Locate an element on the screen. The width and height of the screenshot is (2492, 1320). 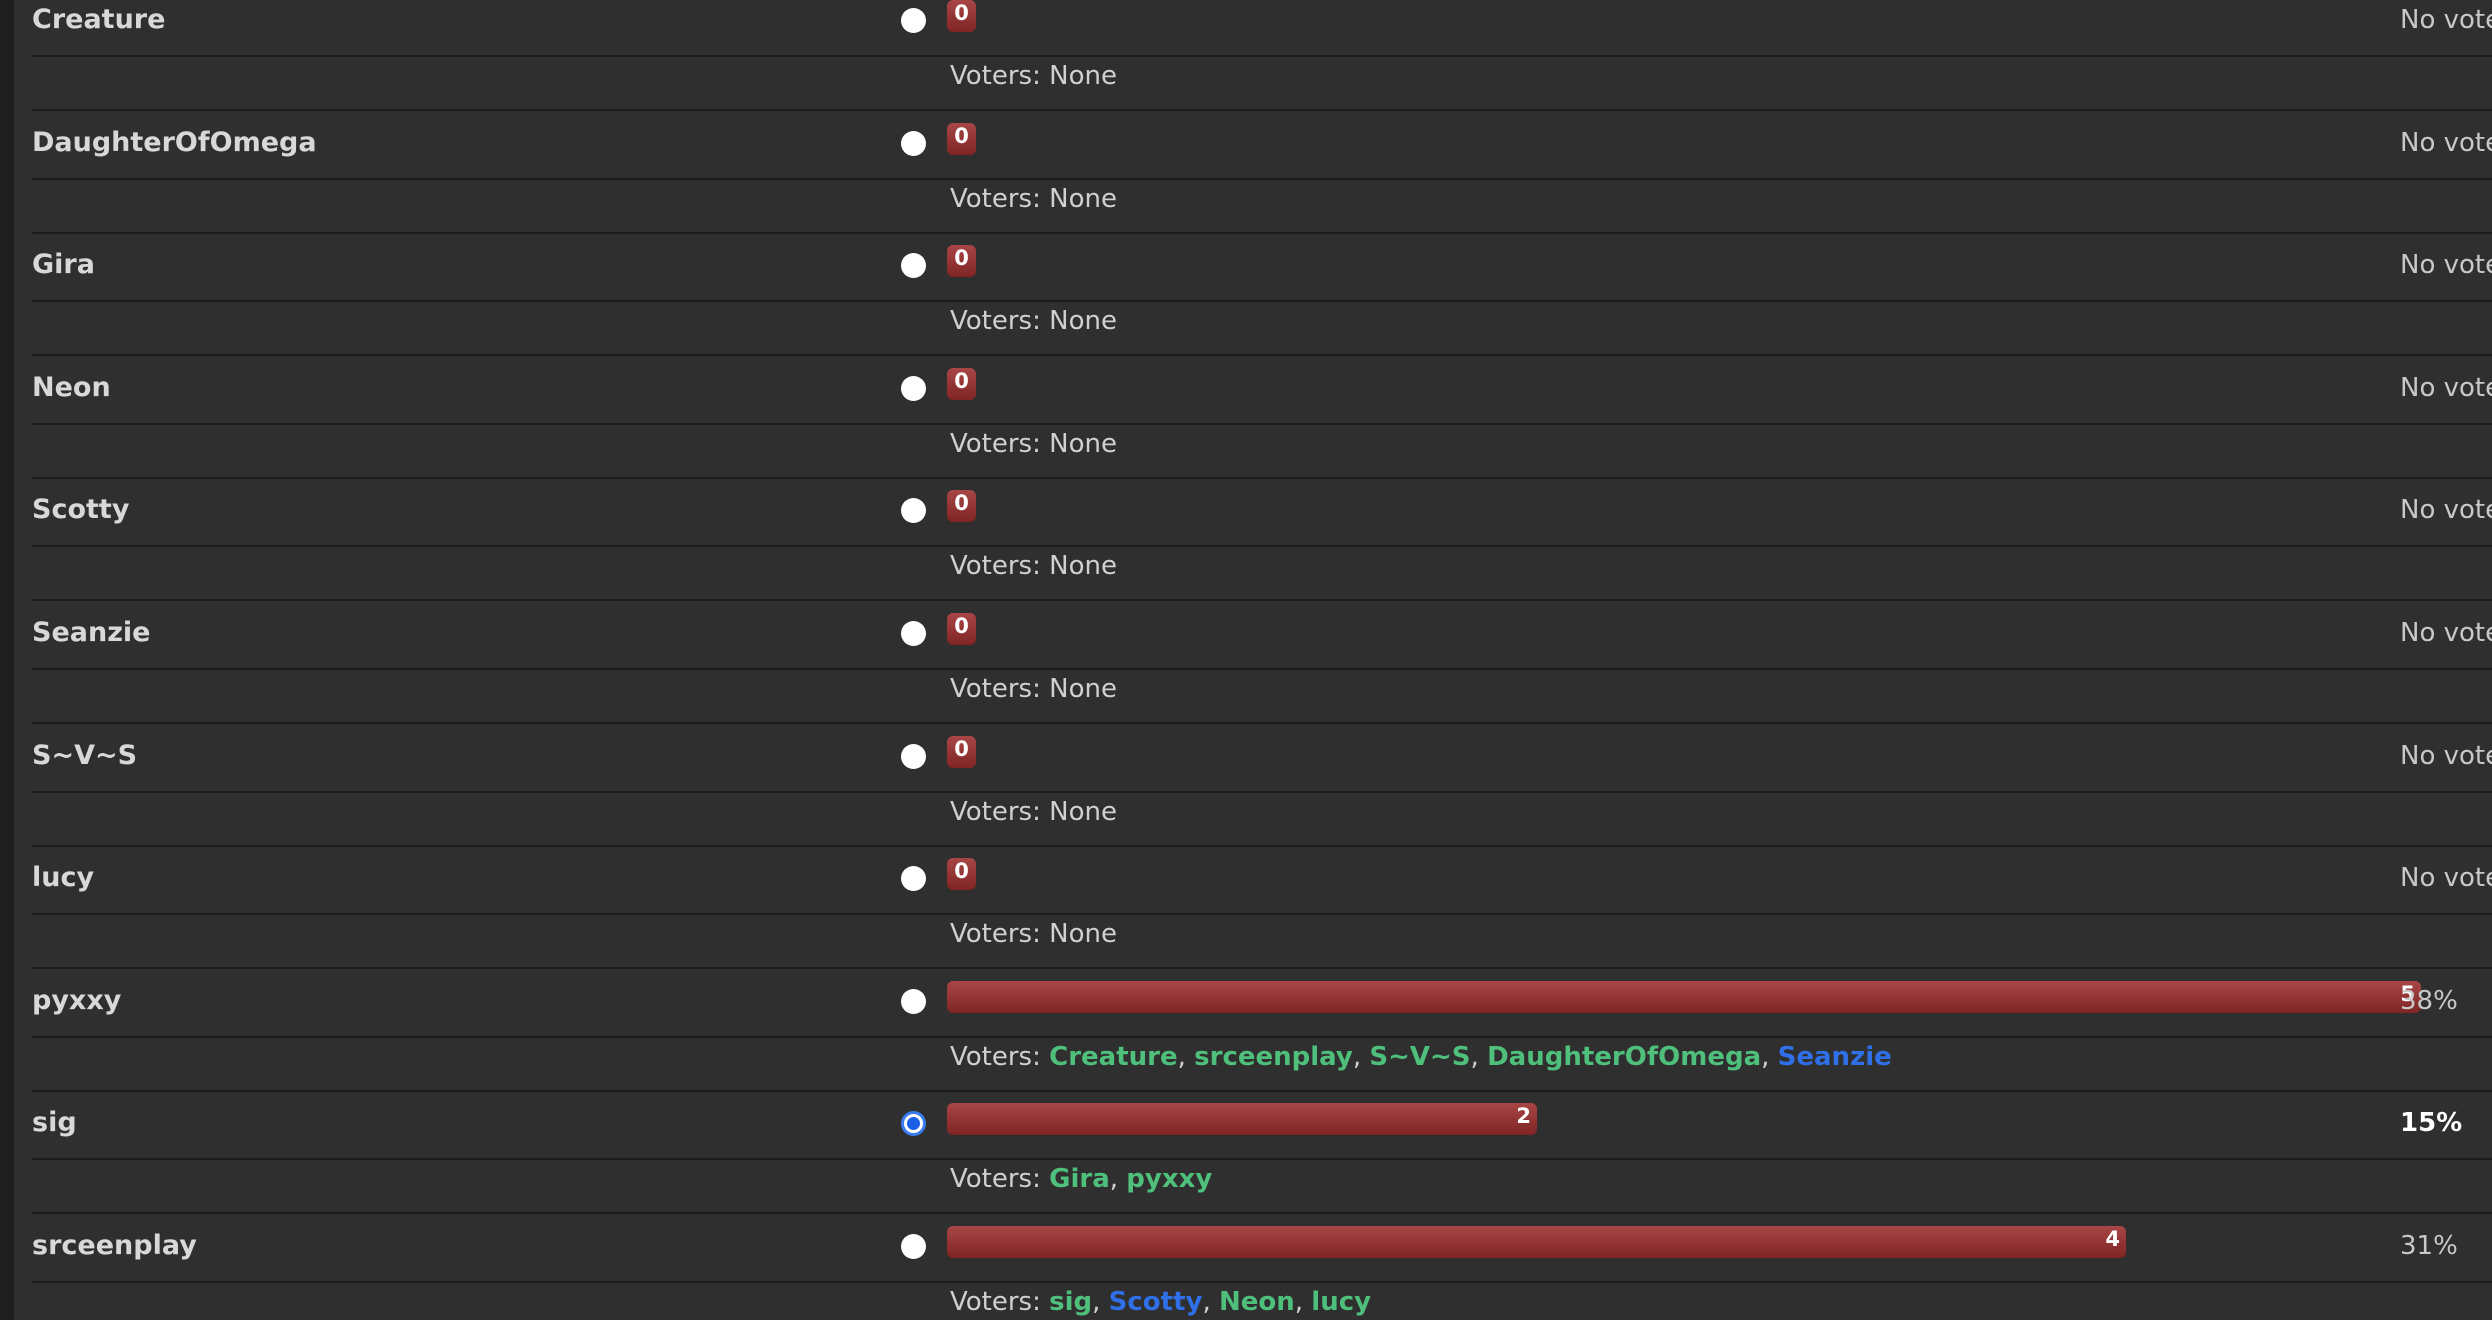
poll-option-4: Scotty 0 No vote Voters: None is located at coordinates (1262, 551).